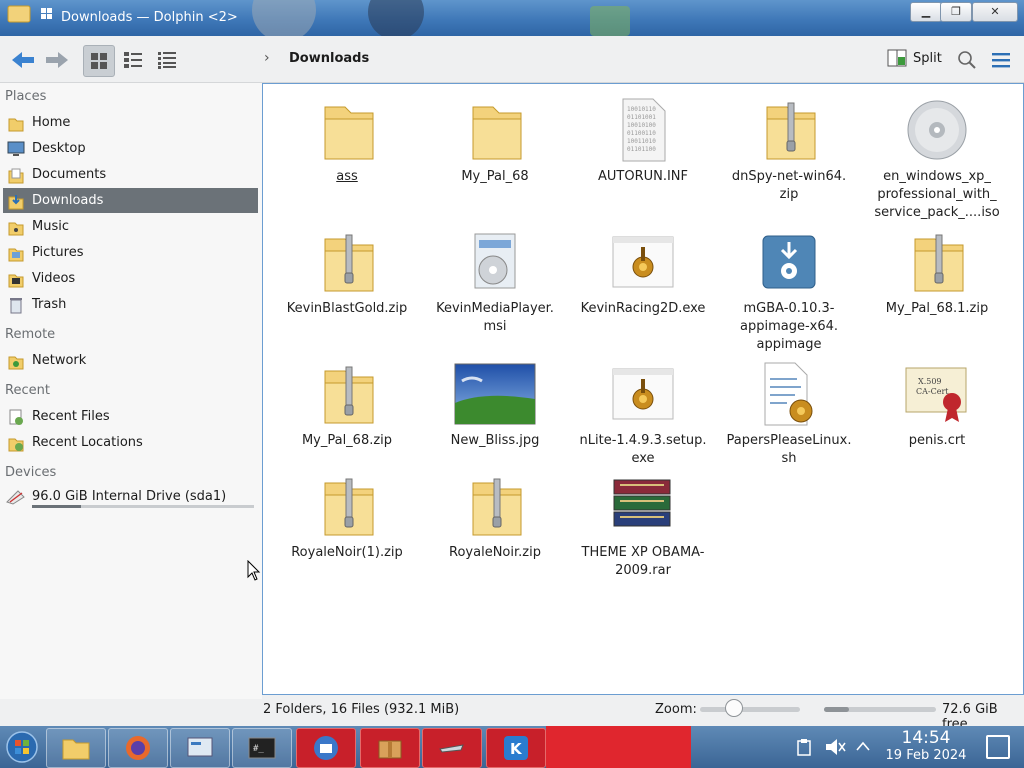 The height and width of the screenshot is (768, 1024). Describe the element at coordinates (495, 552) in the screenshot. I see `file-name: RoyaleNoir.zip` at that location.